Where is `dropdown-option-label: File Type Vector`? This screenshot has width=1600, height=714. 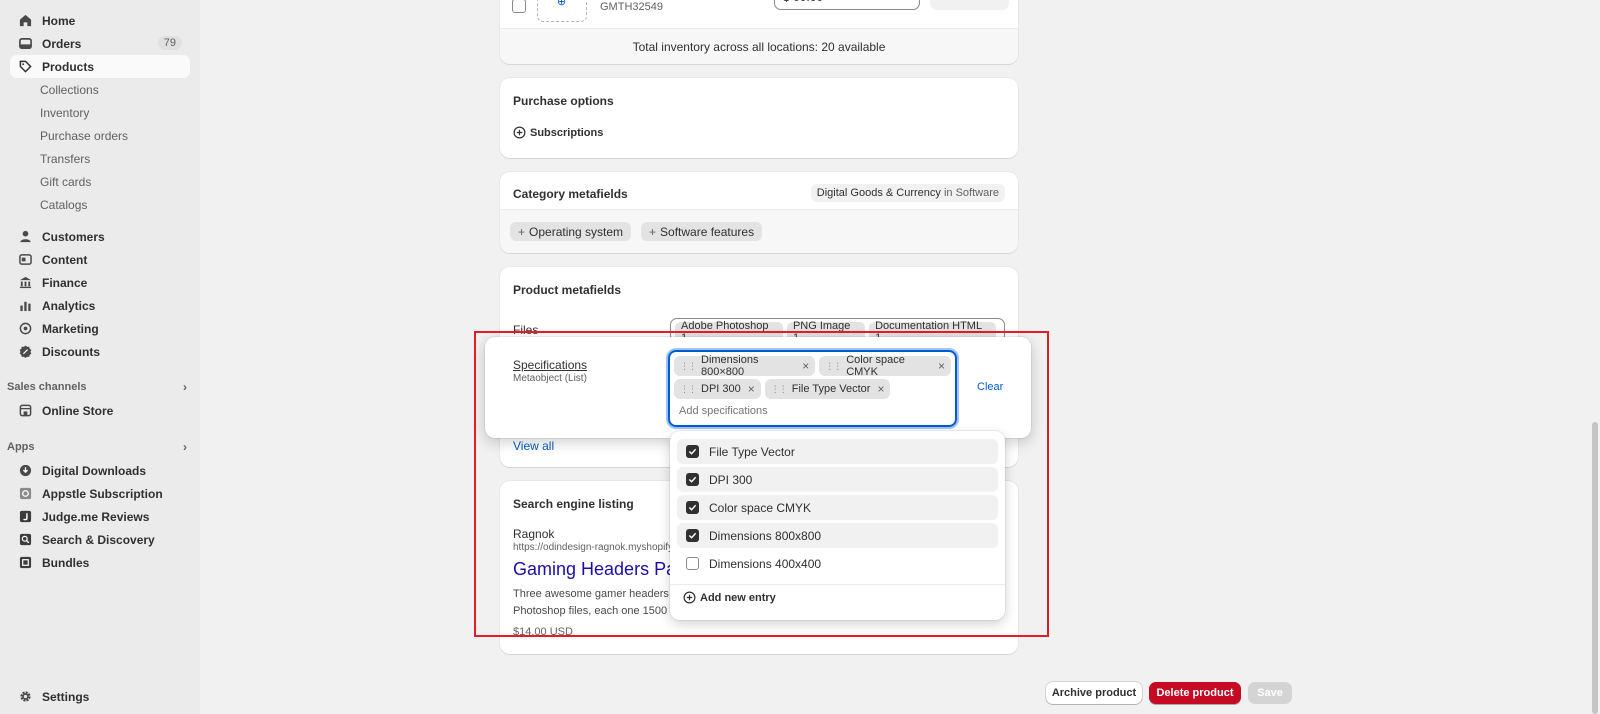
dropdown-option-label: File Type Vector is located at coordinates (752, 451).